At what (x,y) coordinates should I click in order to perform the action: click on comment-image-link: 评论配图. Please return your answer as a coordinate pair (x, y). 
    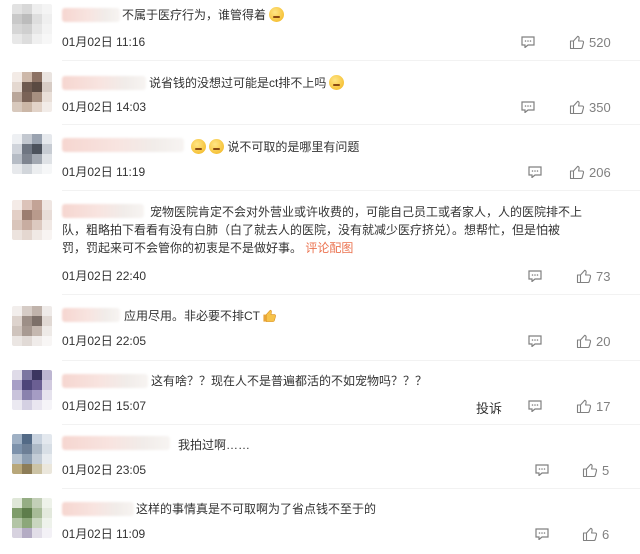
    Looking at the image, I should click on (329, 248).